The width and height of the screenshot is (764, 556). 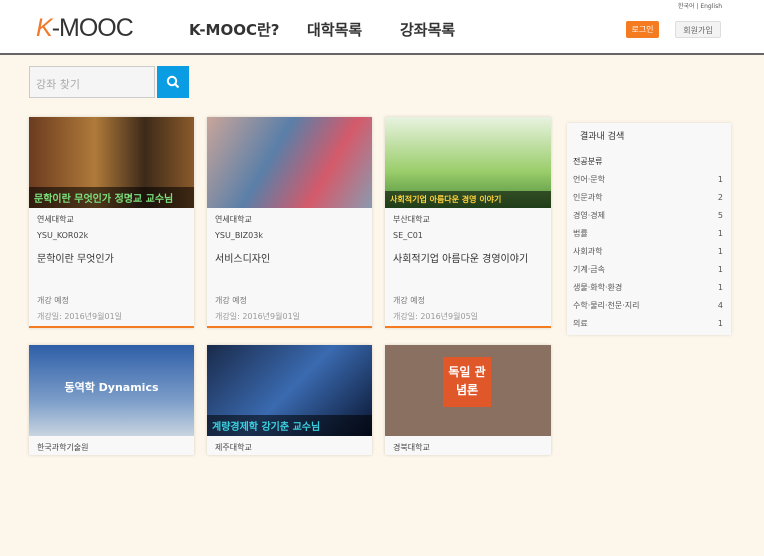 What do you see at coordinates (468, 257) in the screenshot?
I see `course-title: 사회적기업 아름다운 경영이야기` at bounding box center [468, 257].